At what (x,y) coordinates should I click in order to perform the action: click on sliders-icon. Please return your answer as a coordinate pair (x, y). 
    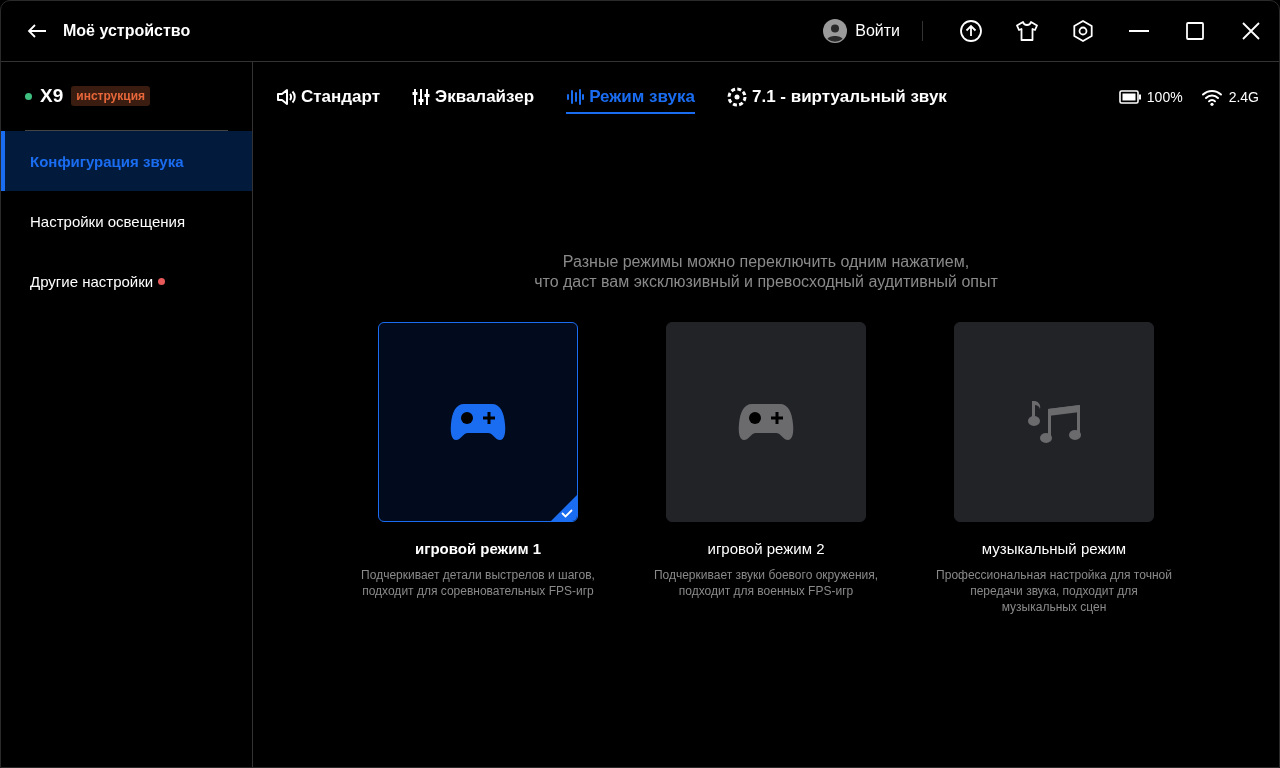
    Looking at the image, I should click on (421, 96).